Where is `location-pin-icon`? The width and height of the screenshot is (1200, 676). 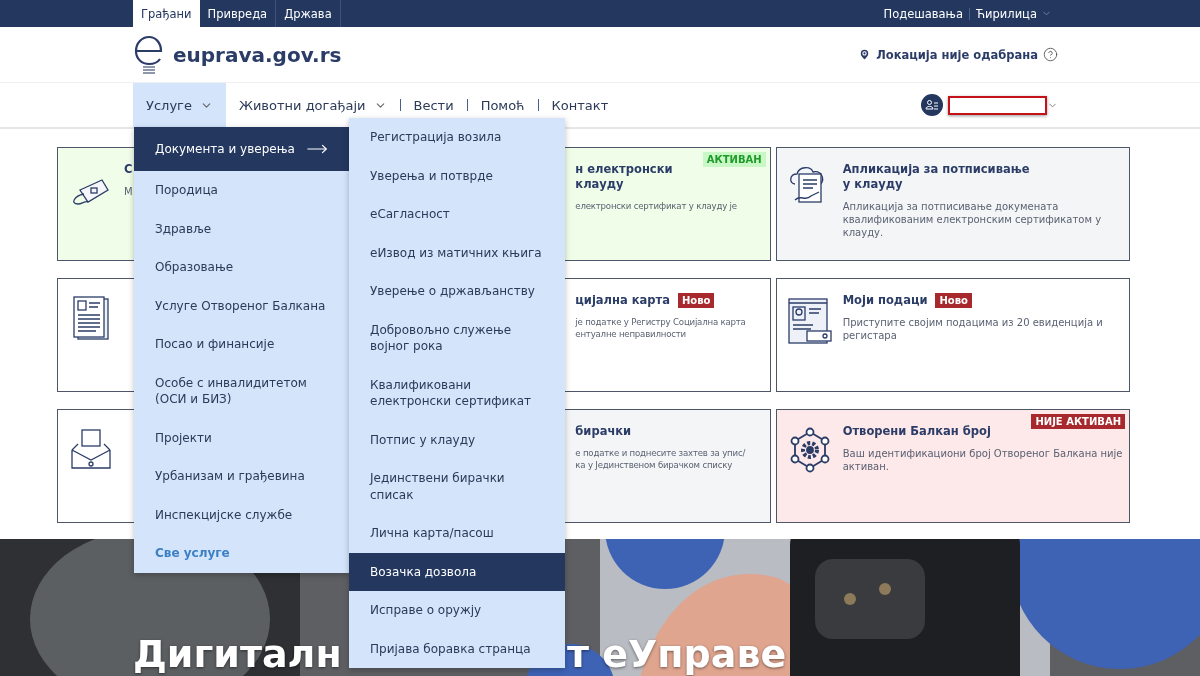
location-pin-icon is located at coordinates (865, 54).